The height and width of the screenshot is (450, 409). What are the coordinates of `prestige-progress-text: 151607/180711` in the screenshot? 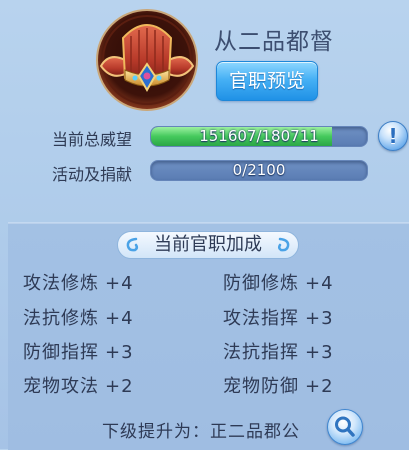 It's located at (259, 136).